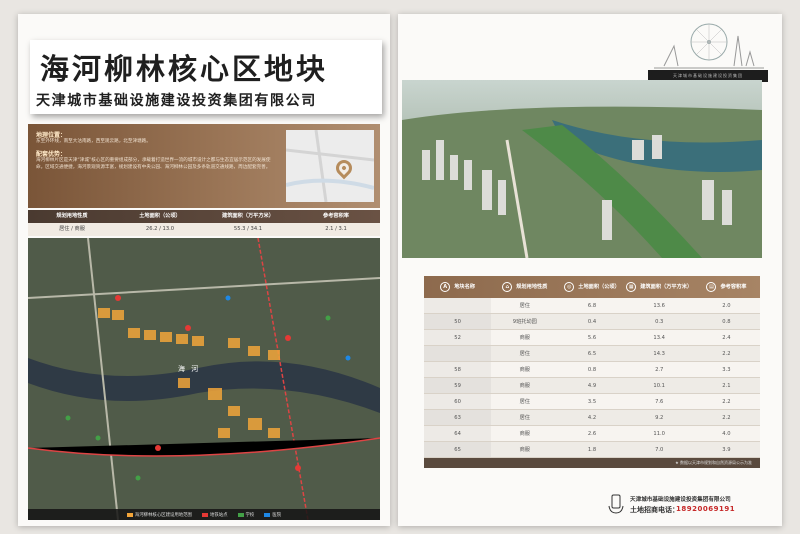 The height and width of the screenshot is (534, 800). I want to click on plot-header-cell: ▤ 参考容积率, so click(726, 287).